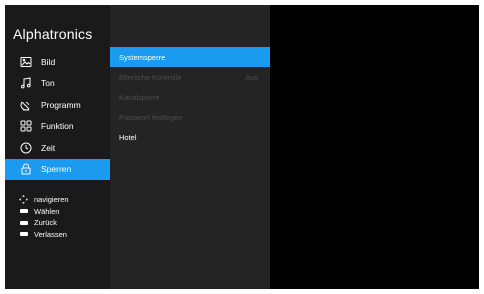 Image resolution: width=484 pixels, height=294 pixels. What do you see at coordinates (26, 62) in the screenshot?
I see `picture-icon` at bounding box center [26, 62].